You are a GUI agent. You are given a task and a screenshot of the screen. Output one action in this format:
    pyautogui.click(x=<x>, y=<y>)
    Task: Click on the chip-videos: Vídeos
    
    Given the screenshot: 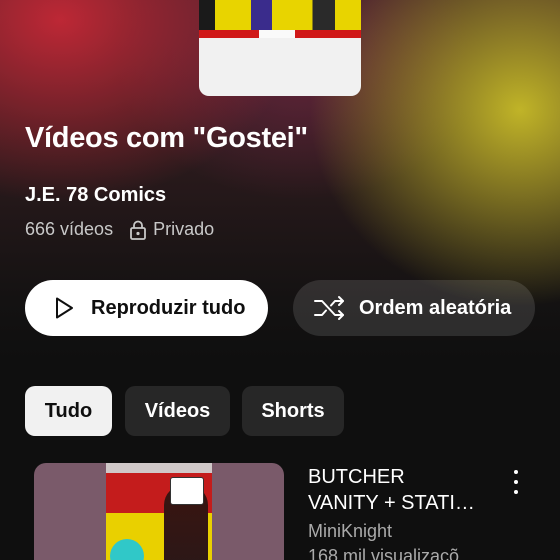 What is the action you would take?
    pyautogui.click(x=177, y=411)
    